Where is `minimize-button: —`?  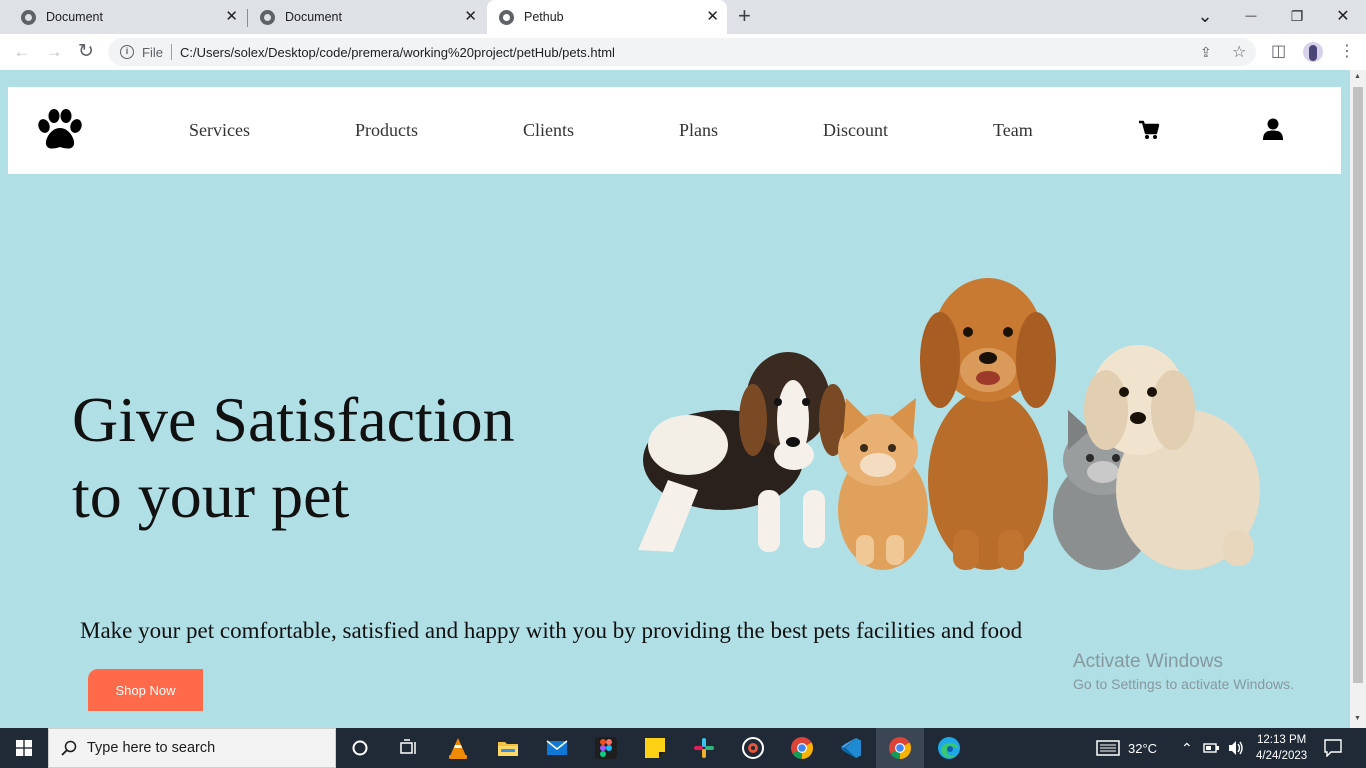
minimize-button: — is located at coordinates (1251, 16).